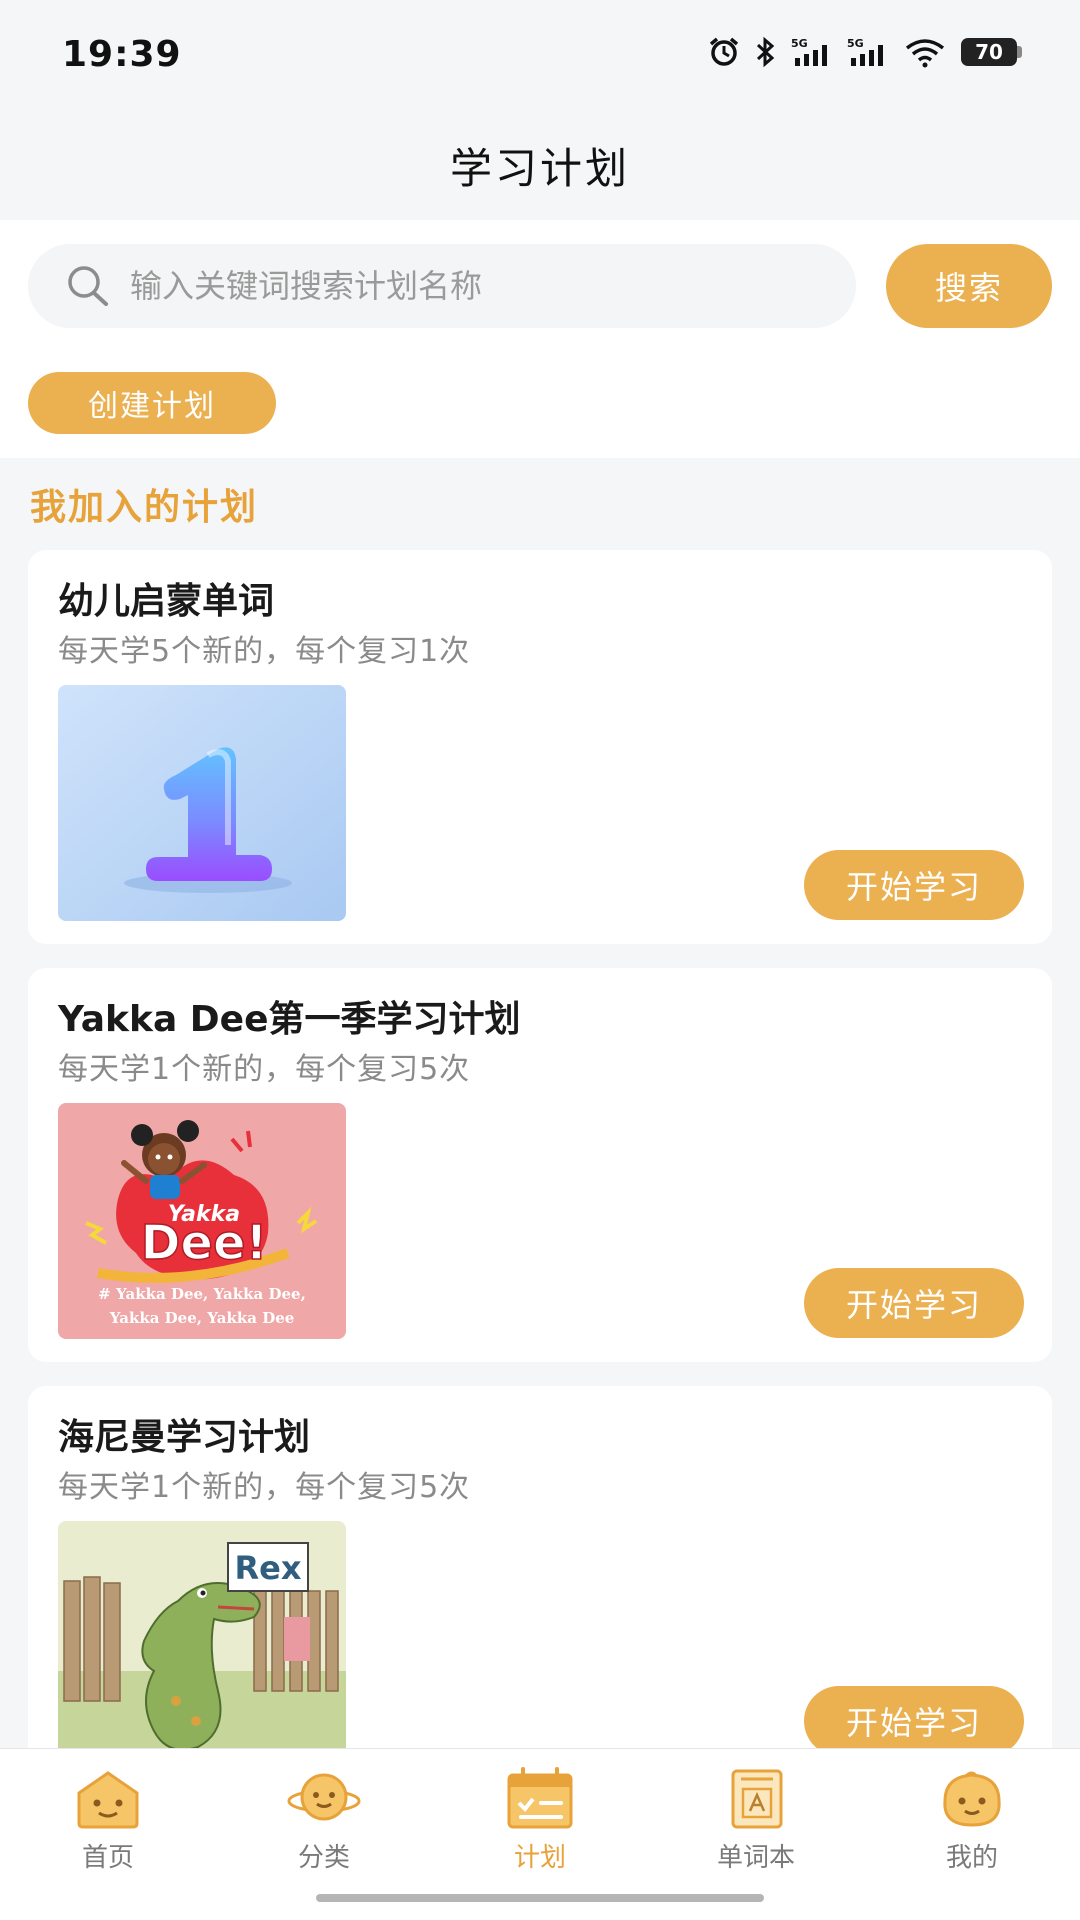 This screenshot has height=1920, width=1080. I want to click on create-plan-button: 创建计划, so click(152, 403).